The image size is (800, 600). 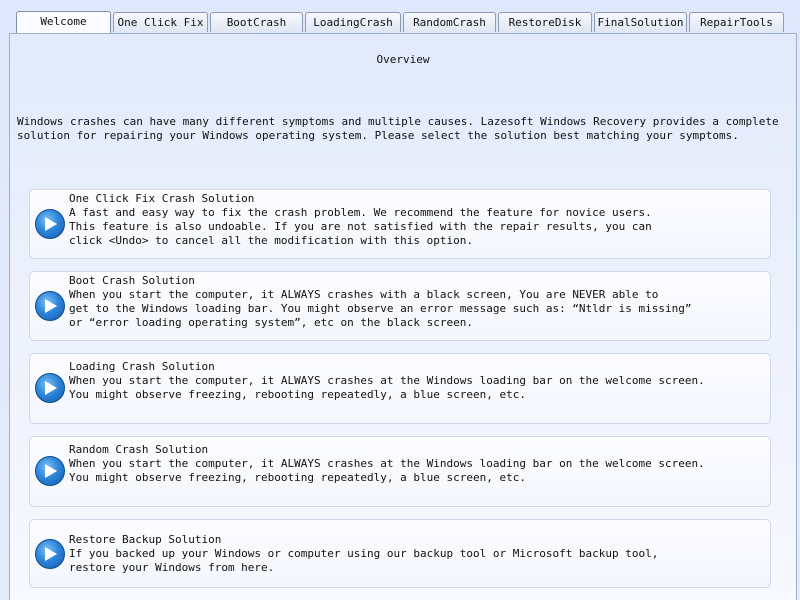 What do you see at coordinates (142, 366) in the screenshot?
I see `card-title: Loading Crash Solution` at bounding box center [142, 366].